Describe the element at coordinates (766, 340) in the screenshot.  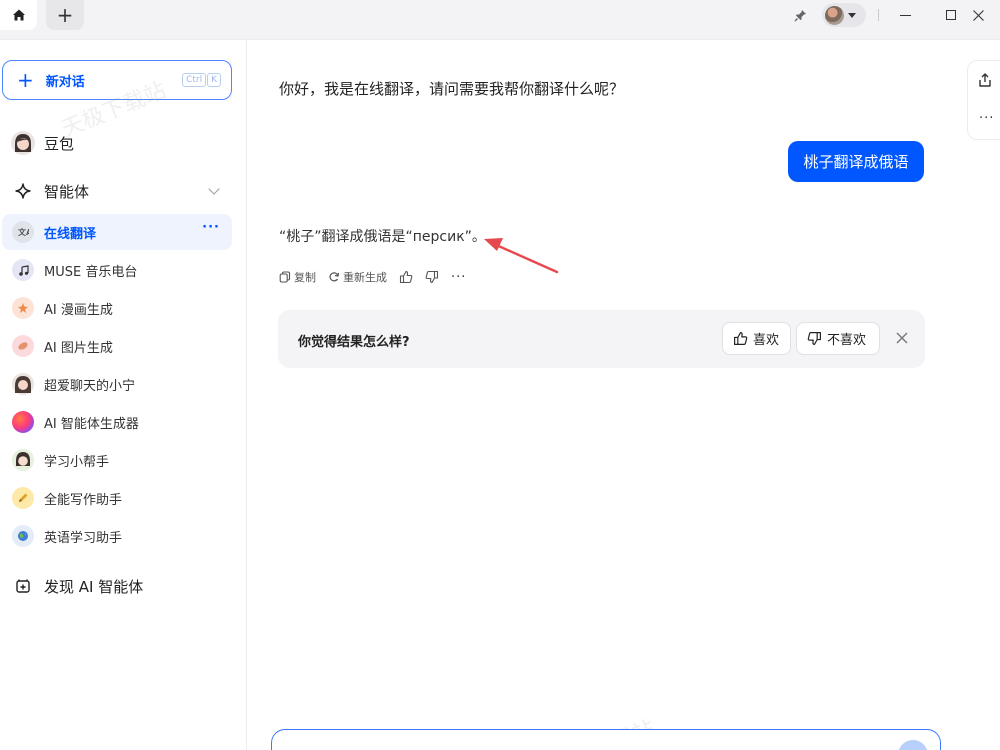
I see `like-label: 喜欢` at that location.